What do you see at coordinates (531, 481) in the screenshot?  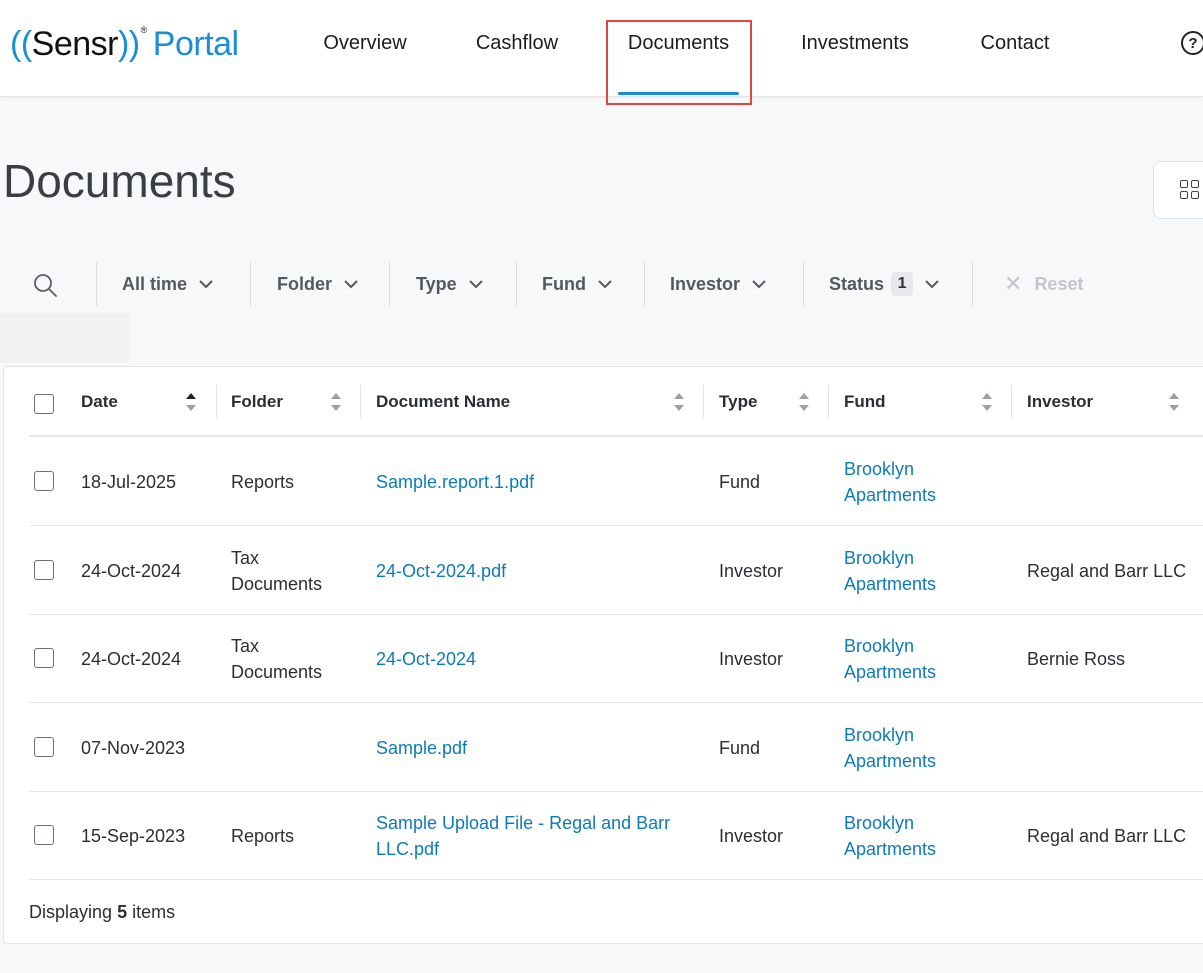 I see `document-link: Sample.report.1.pdf` at bounding box center [531, 481].